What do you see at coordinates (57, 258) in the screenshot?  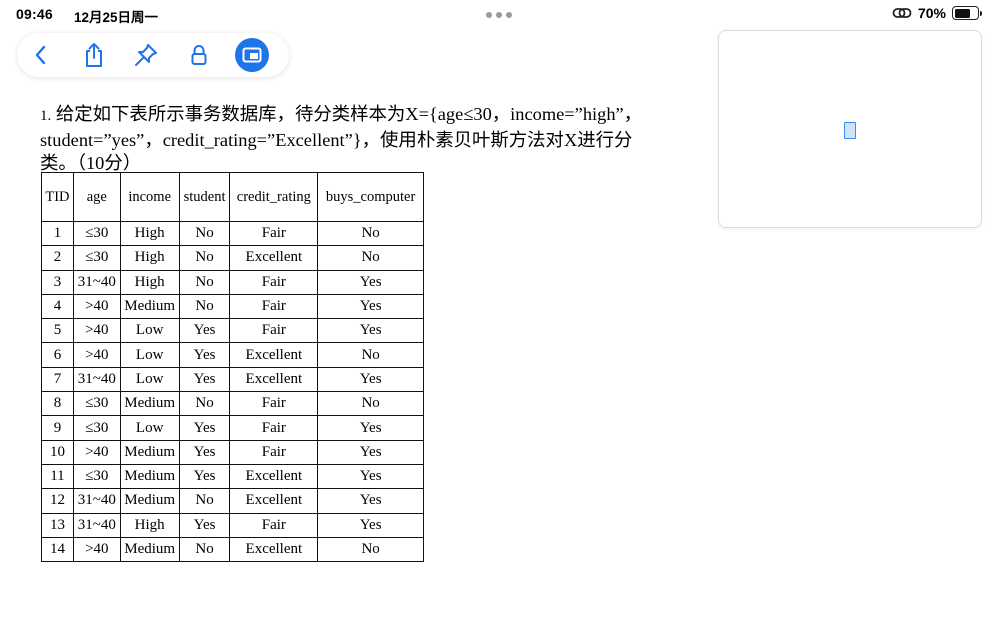 I see `cell-tid: 2` at bounding box center [57, 258].